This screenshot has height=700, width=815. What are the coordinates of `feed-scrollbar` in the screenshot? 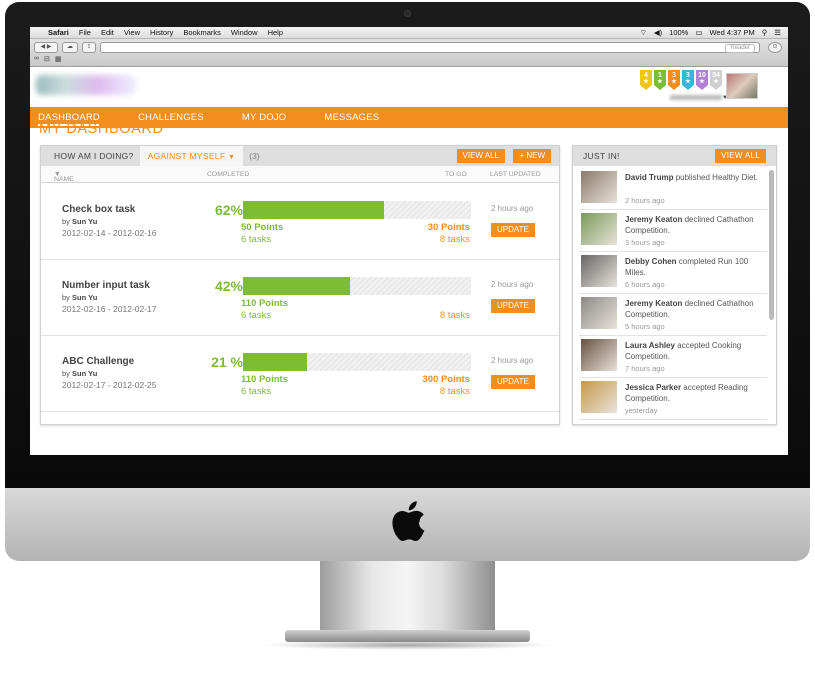 It's located at (771, 245).